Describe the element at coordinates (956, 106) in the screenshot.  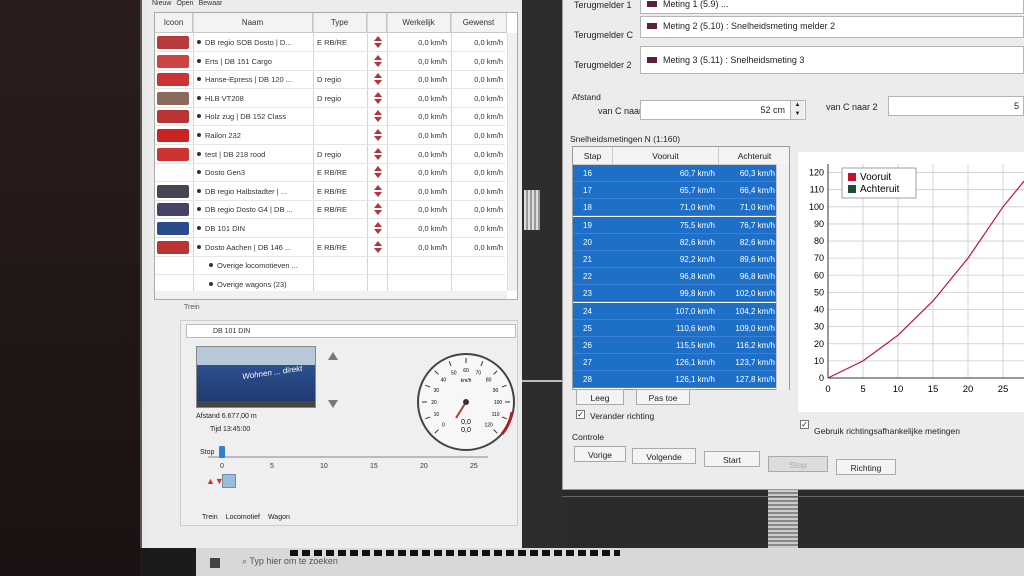
I see `van-c-naar-2-input: 5` at that location.